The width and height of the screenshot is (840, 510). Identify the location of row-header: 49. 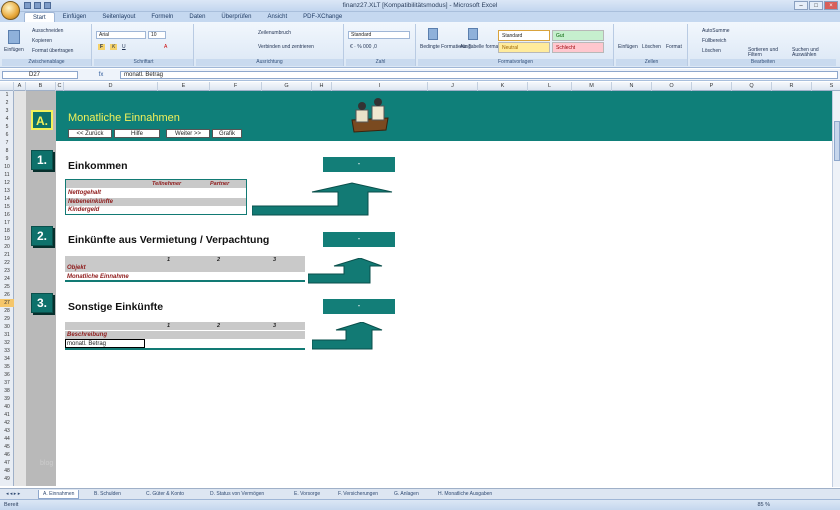
(7, 479).